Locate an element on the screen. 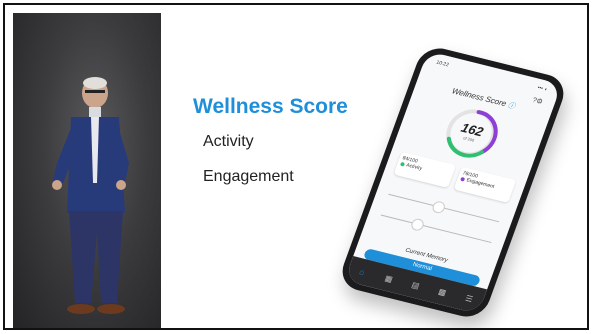 Image resolution: width=594 pixels, height=334 pixels. bullet-engagement: Engagement is located at coordinates (248, 176).